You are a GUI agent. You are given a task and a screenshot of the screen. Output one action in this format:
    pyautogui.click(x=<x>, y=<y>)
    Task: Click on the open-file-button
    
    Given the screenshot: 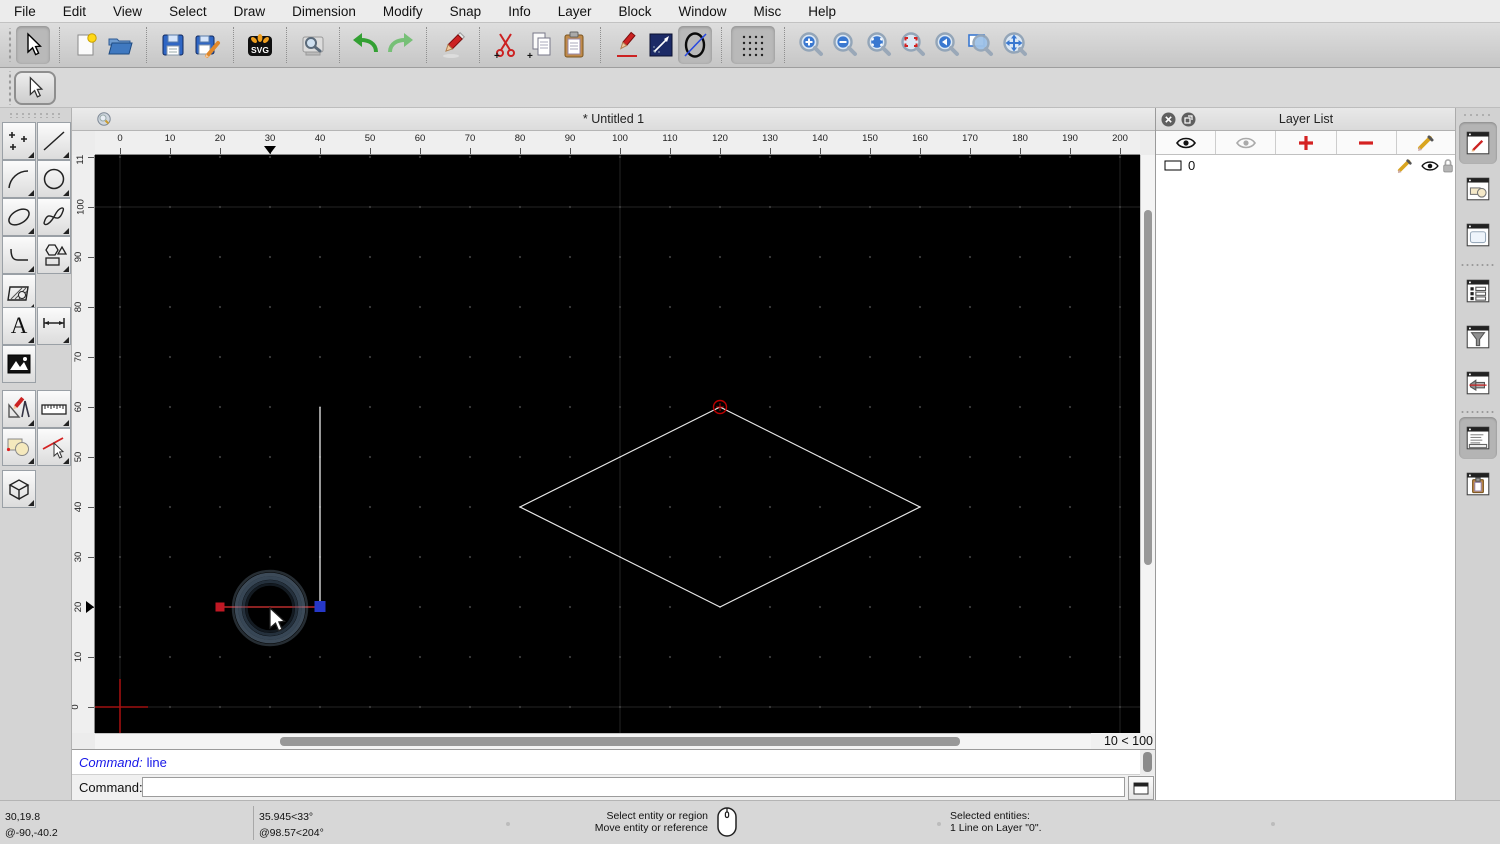 What is the action you would take?
    pyautogui.click(x=120, y=45)
    